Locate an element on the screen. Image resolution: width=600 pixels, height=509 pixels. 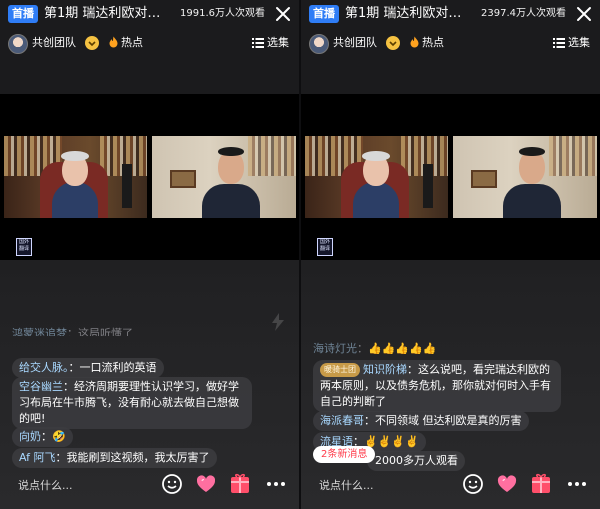
top-bar: 首播 第1期 瑞达利欧对话… 1991.6万人次观看 is located at coordinates (149, 14).